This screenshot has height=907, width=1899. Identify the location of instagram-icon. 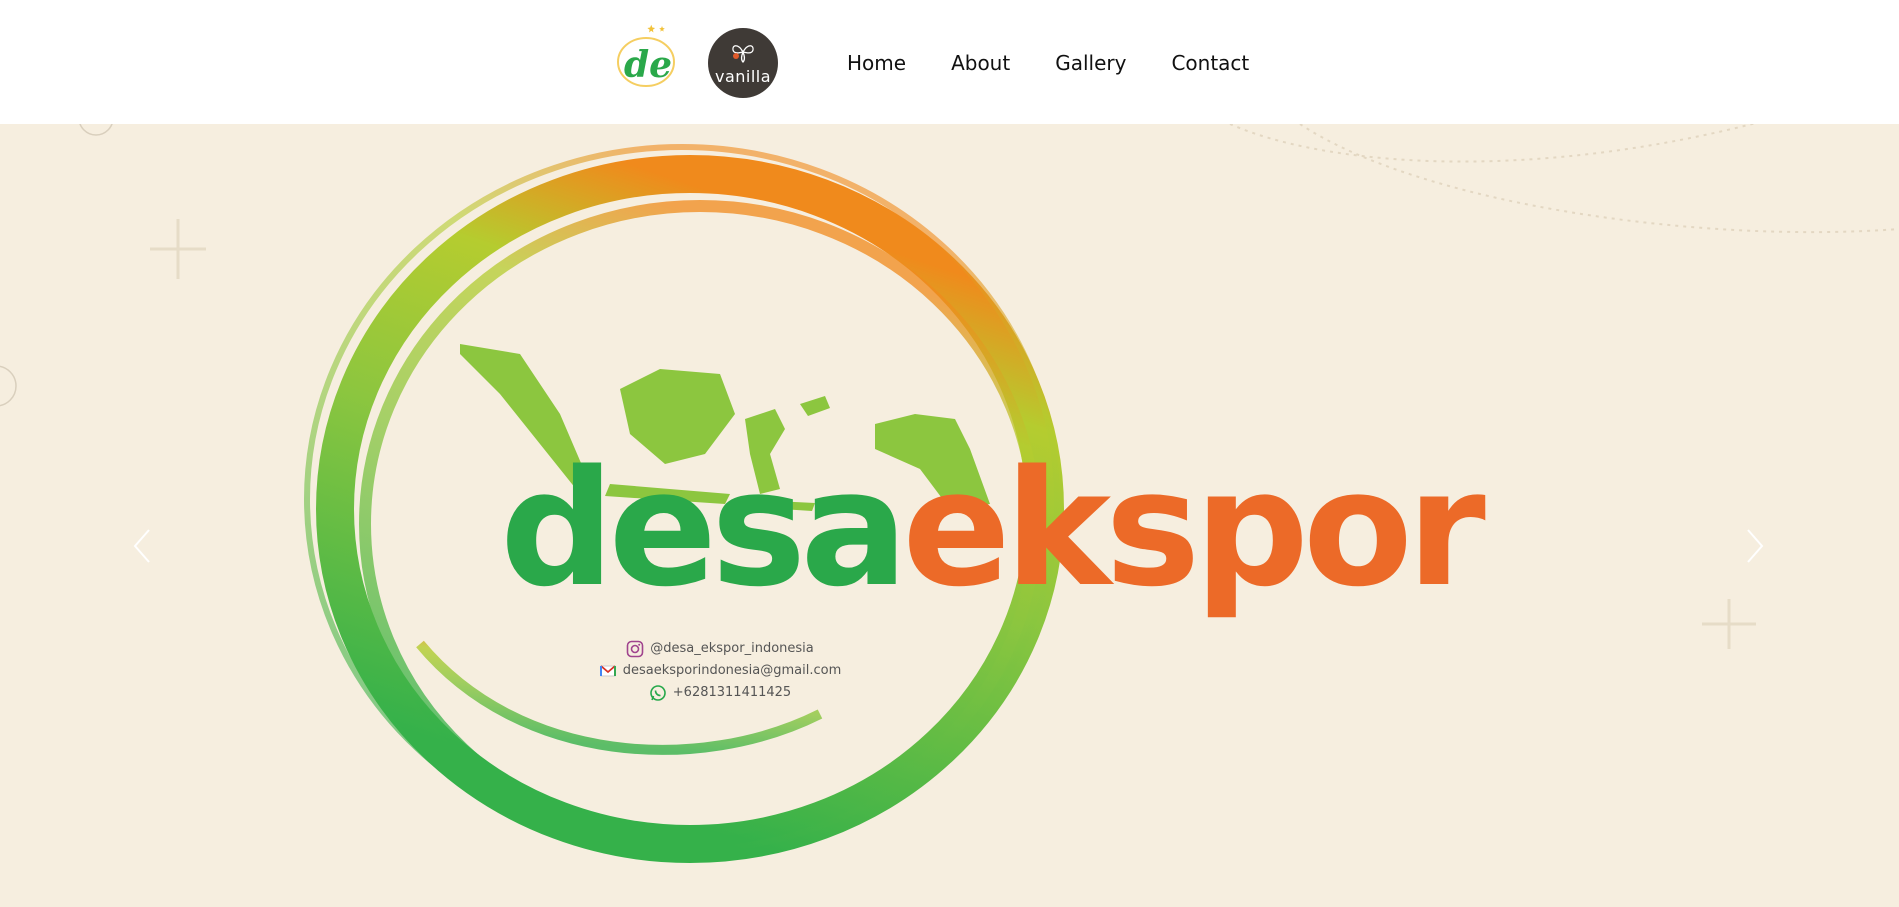
(635, 649).